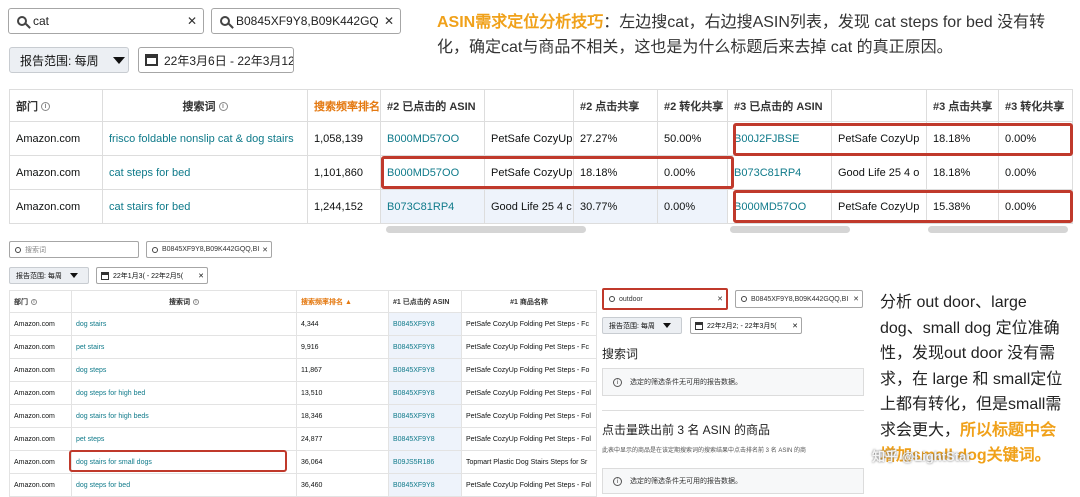  Describe the element at coordinates (1035, 105) in the screenshot. I see `col-header-conv3: #3 转化共享` at that location.